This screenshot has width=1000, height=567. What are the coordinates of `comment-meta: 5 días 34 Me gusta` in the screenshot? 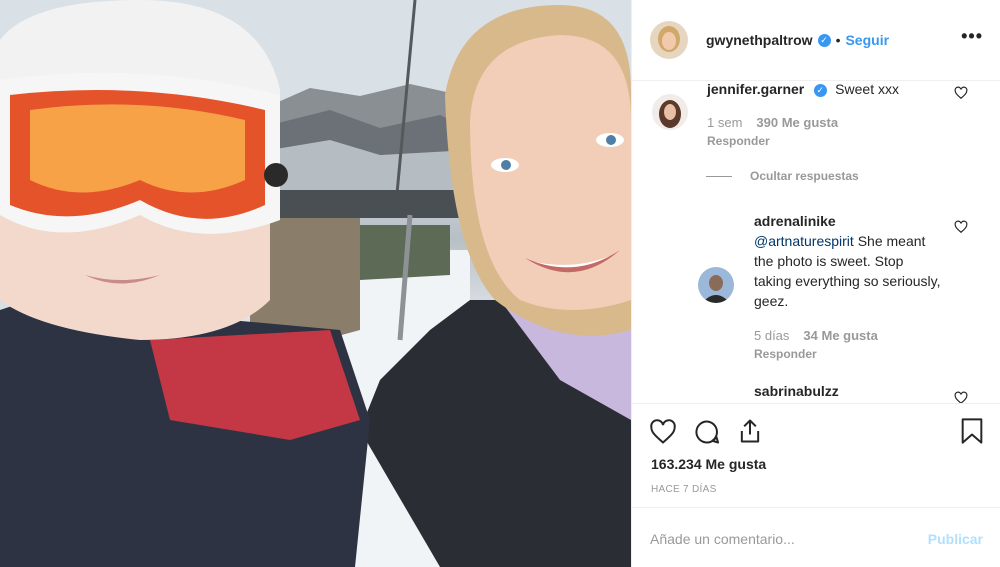 It's located at (816, 335).